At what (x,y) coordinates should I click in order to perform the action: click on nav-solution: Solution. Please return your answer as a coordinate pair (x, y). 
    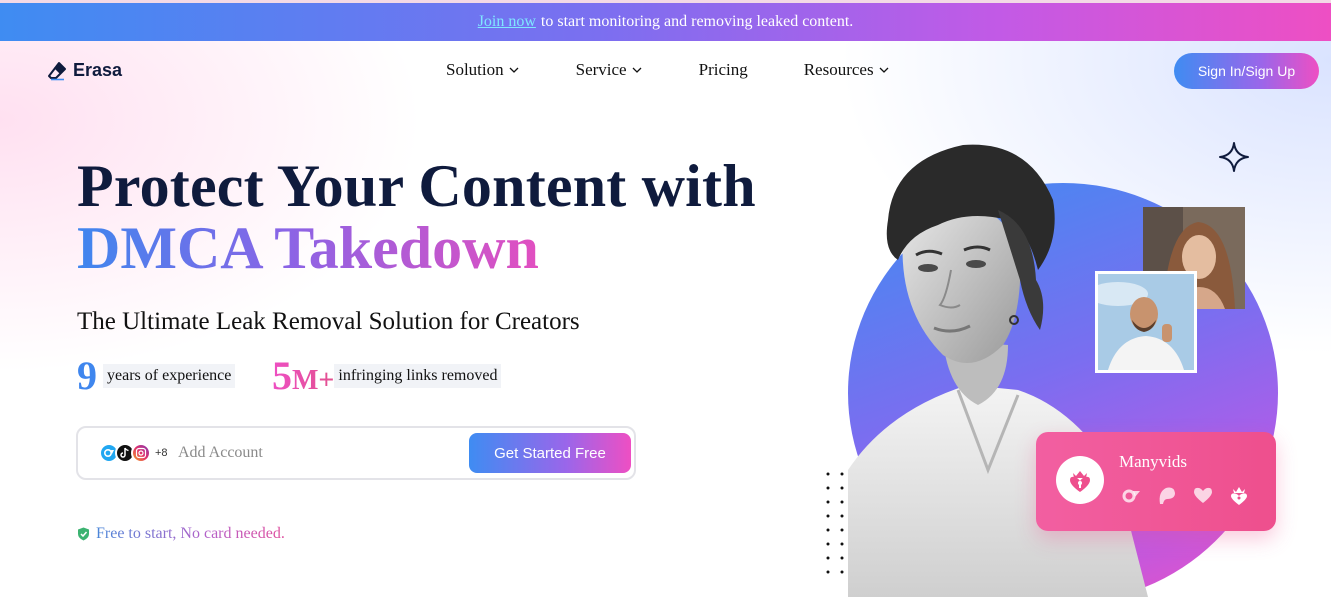
    Looking at the image, I should click on (483, 70).